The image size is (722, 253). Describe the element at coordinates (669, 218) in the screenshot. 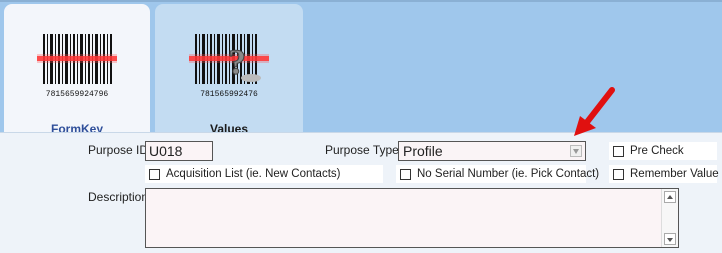

I see `description-scrollbar` at that location.